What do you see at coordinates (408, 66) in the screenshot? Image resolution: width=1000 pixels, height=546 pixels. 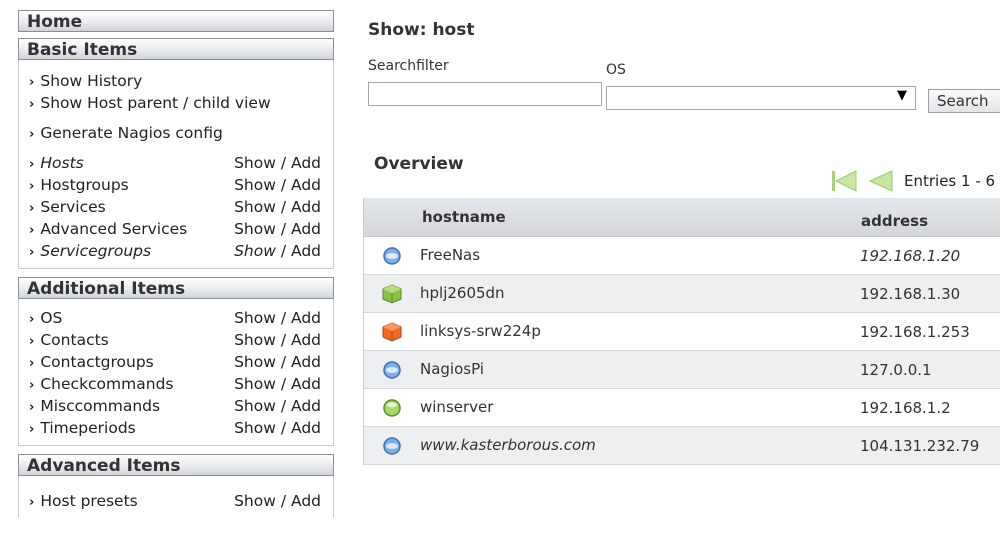 I see `searchfilter-label: Searchfilter` at bounding box center [408, 66].